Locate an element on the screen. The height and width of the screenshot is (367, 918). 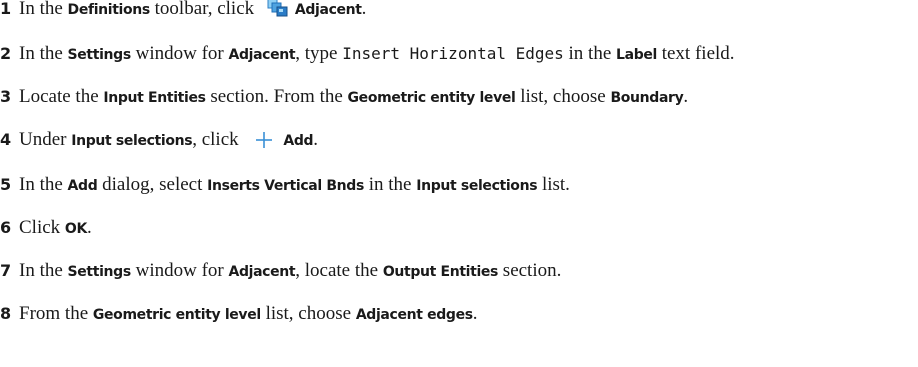
subsection-name: Input selections is located at coordinates (132, 141).